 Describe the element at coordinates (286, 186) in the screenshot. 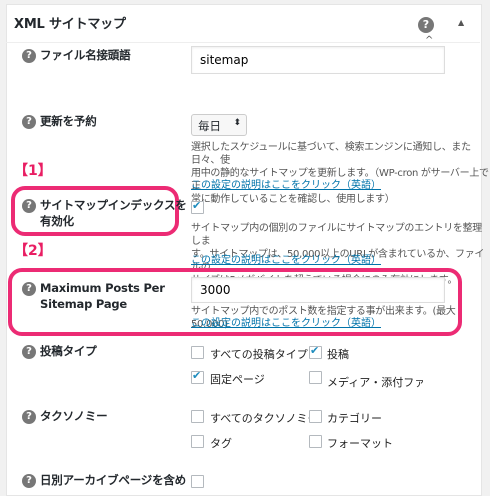

I see `schedule-help-link: この設定の説明はここをクリック（英語）` at that location.